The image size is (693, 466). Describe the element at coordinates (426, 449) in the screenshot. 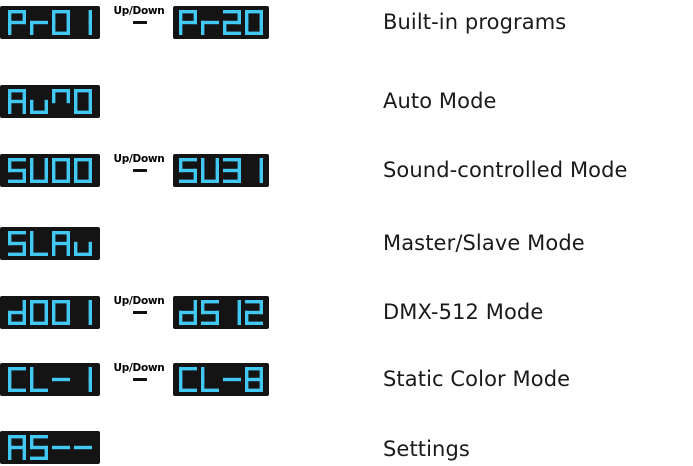

I see `mode-description: Settings` at that location.